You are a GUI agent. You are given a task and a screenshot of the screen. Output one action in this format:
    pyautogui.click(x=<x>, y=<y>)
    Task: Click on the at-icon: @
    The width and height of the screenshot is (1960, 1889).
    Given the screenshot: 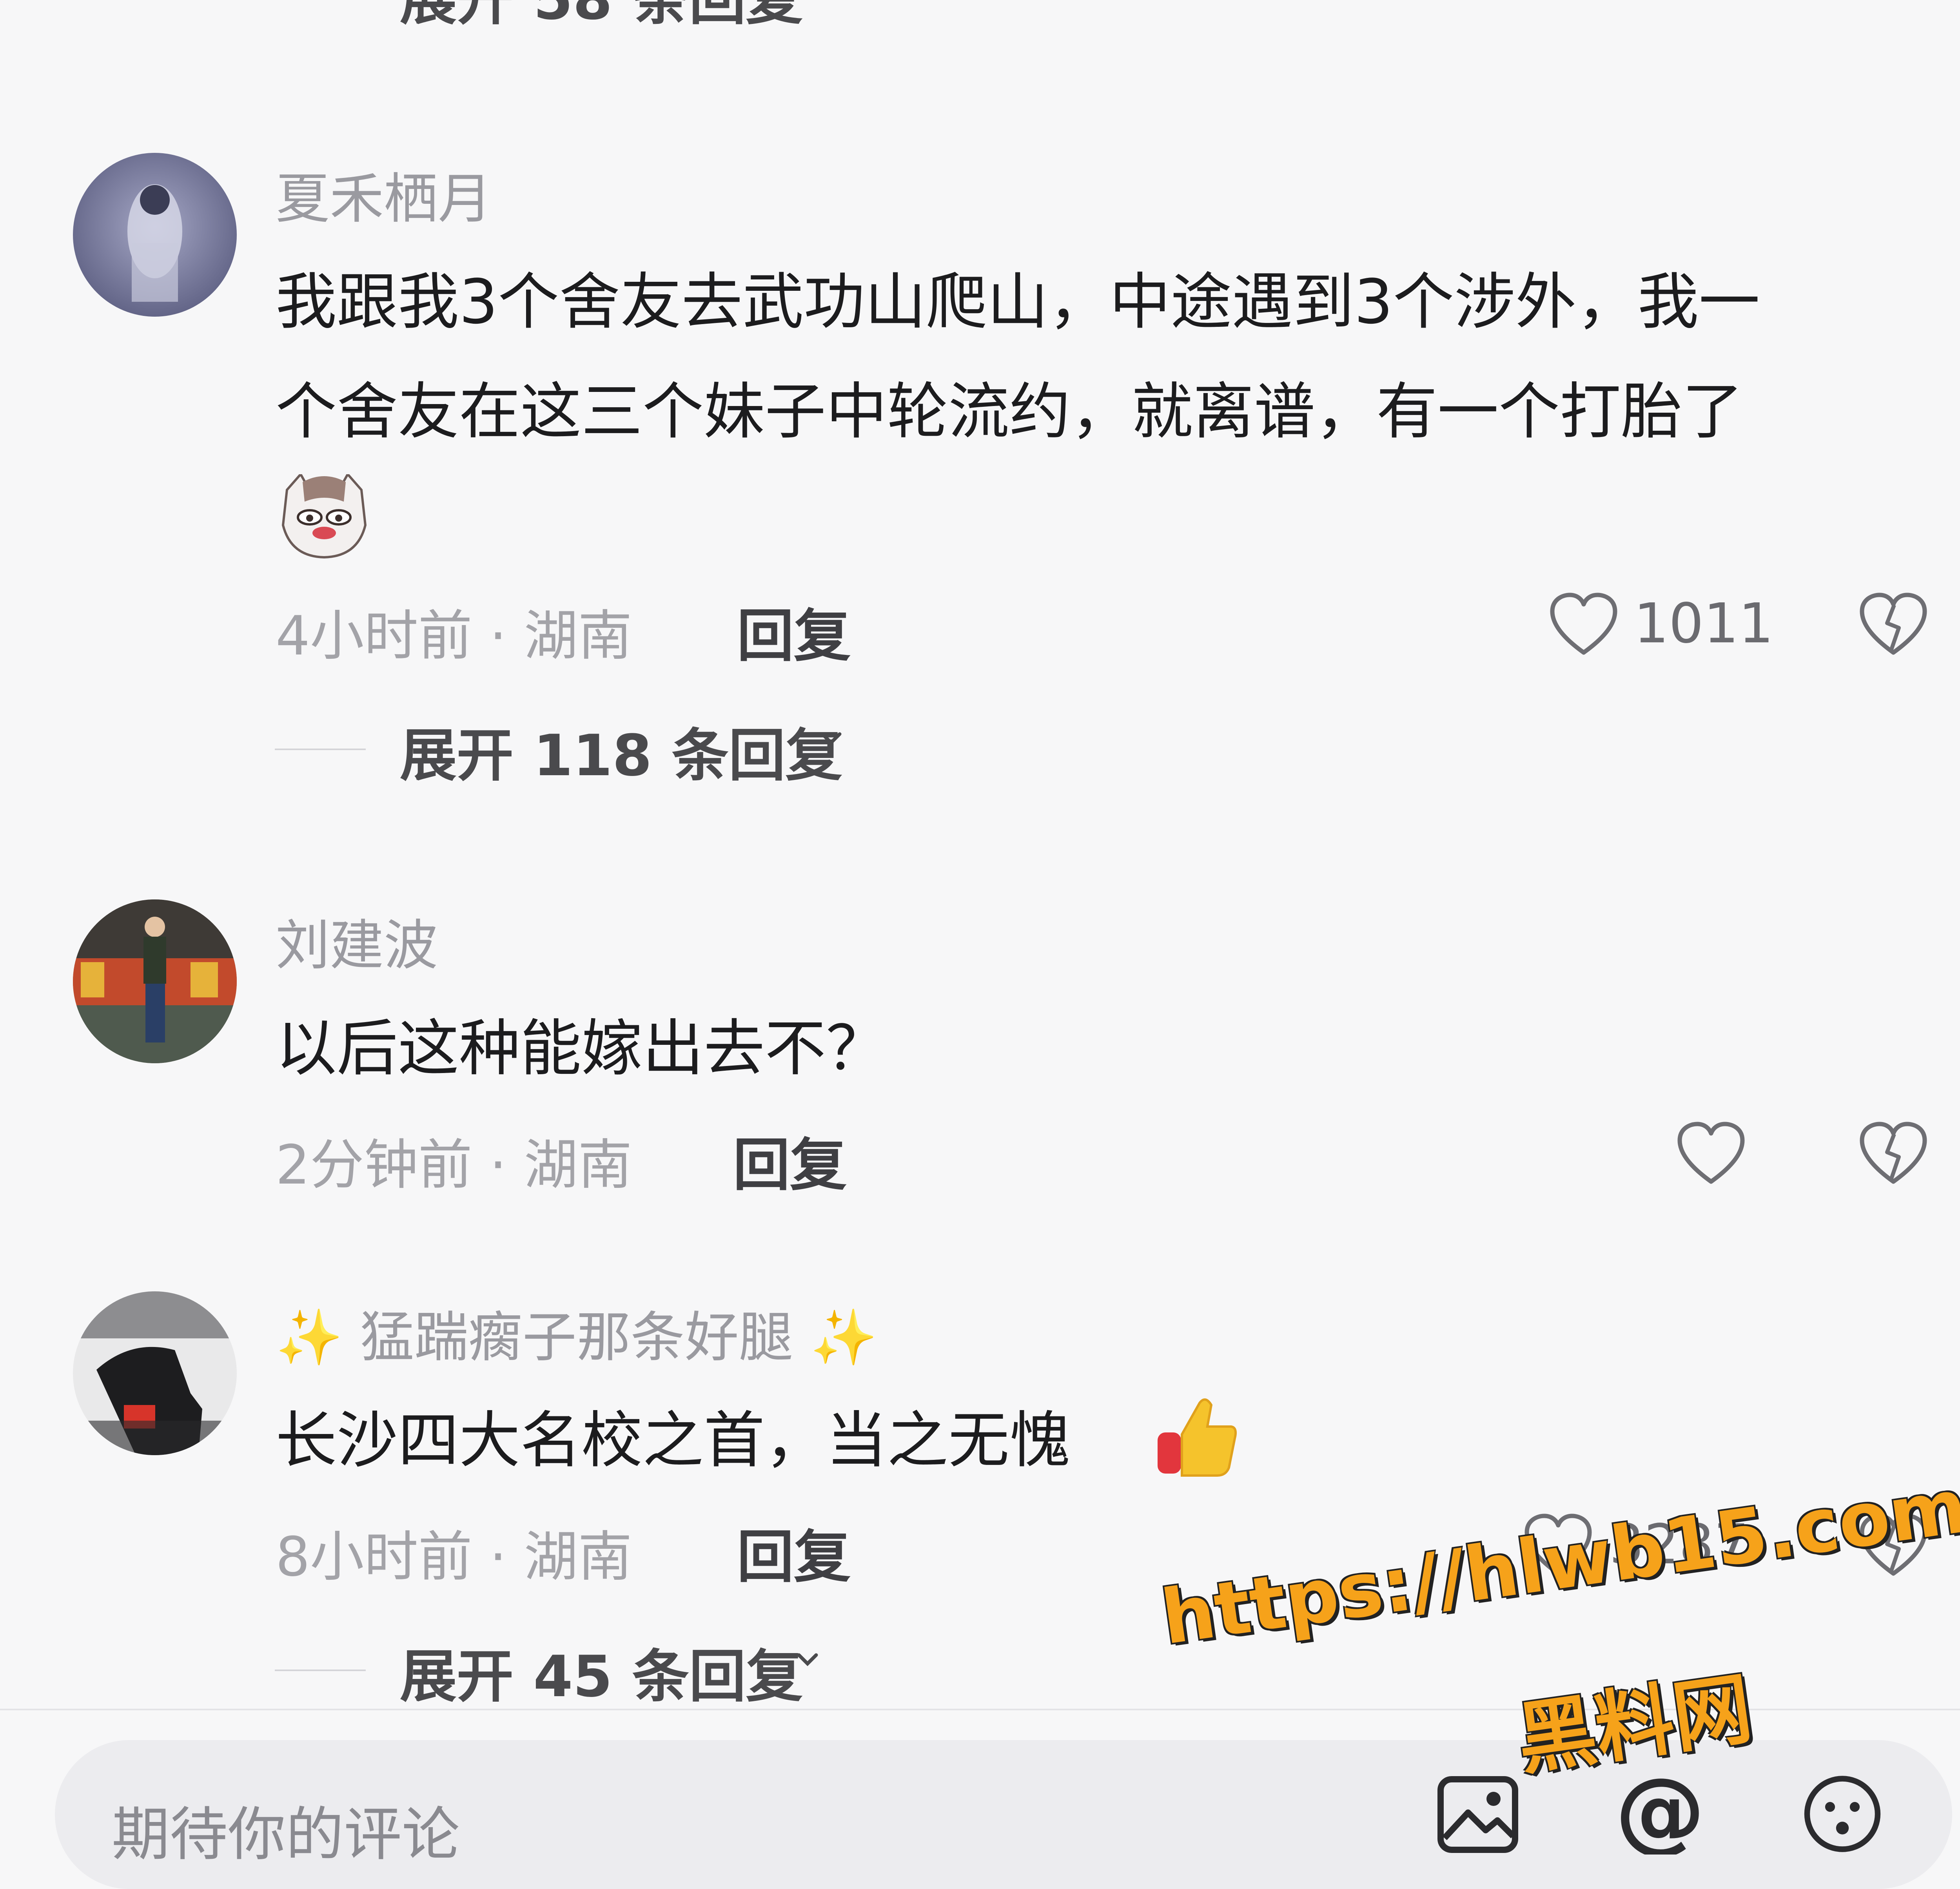 What is the action you would take?
    pyautogui.click(x=1660, y=1814)
    